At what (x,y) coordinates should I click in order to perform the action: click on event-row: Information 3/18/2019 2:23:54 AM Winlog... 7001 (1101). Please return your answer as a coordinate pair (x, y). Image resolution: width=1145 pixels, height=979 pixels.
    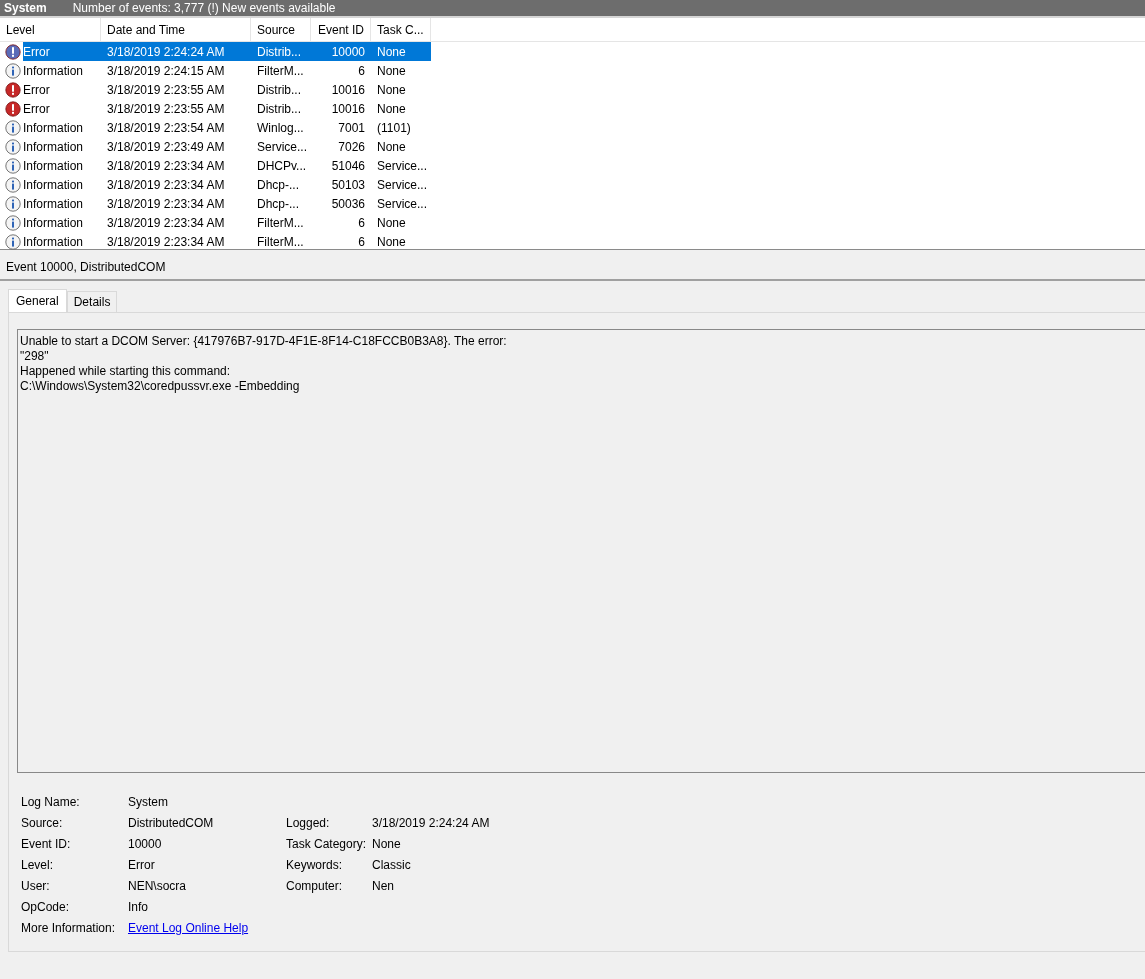
    Looking at the image, I should click on (572, 127).